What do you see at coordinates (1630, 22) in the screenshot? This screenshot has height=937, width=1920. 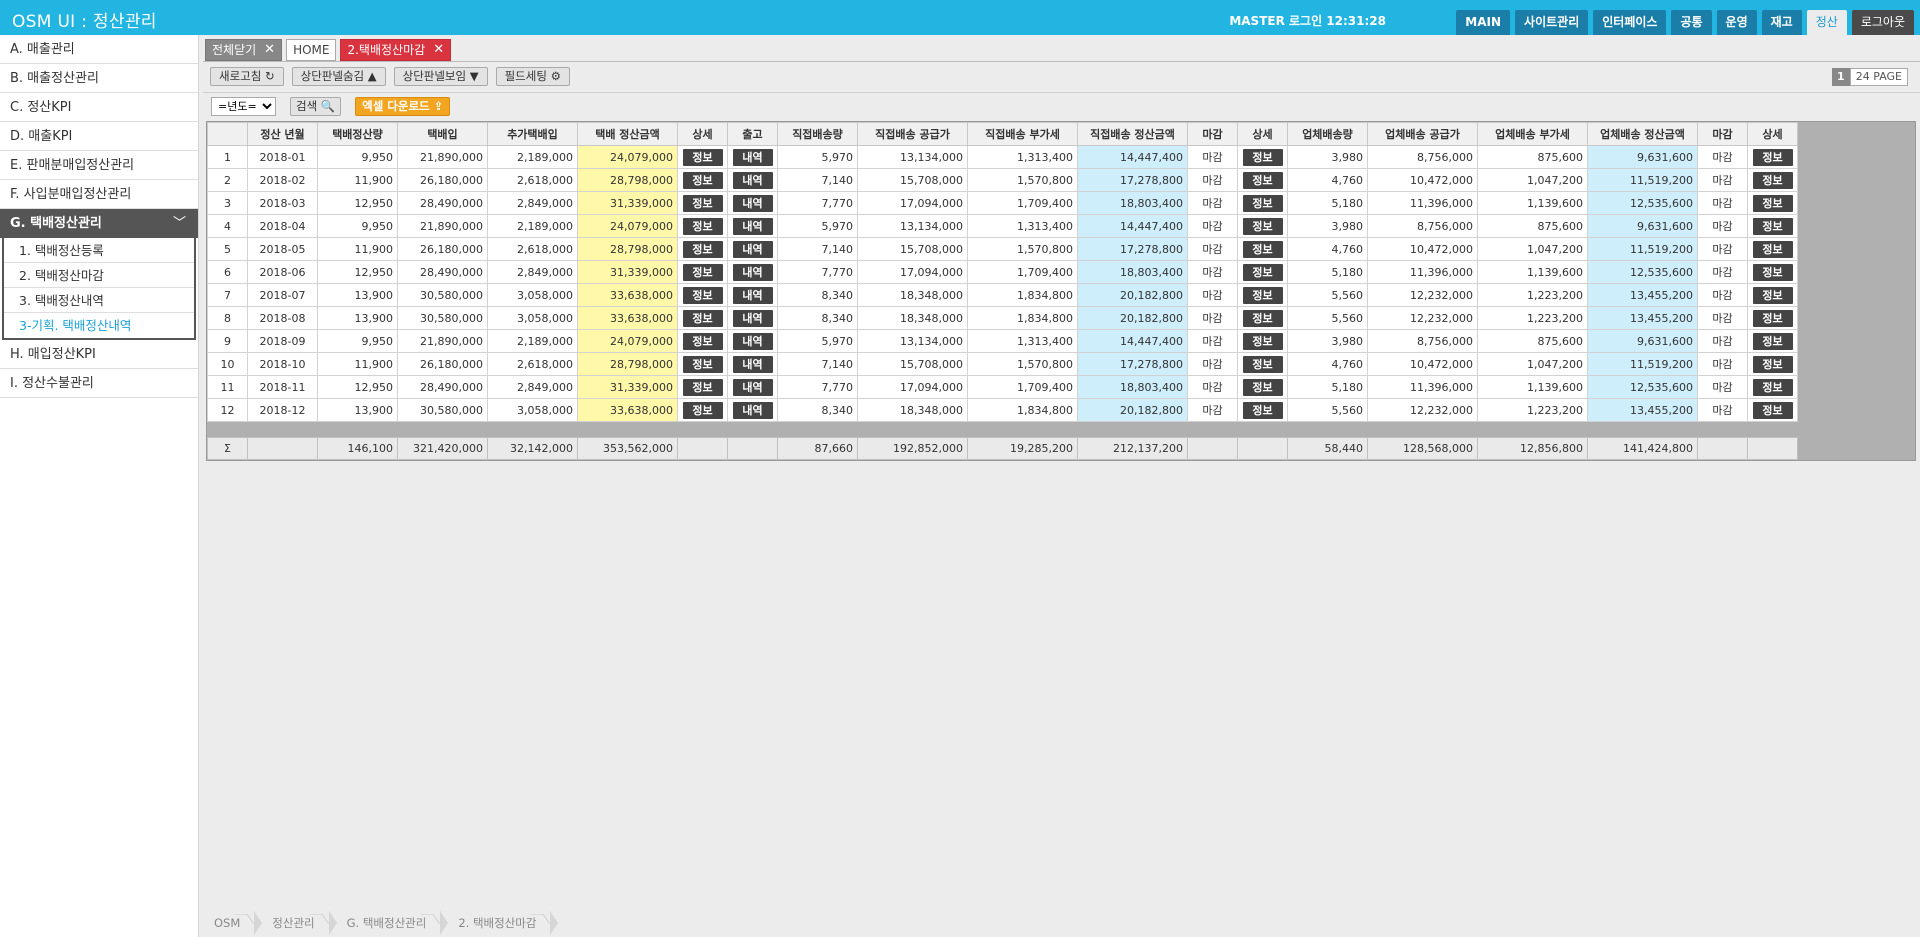 I see `nav-interface: 인터페이스` at bounding box center [1630, 22].